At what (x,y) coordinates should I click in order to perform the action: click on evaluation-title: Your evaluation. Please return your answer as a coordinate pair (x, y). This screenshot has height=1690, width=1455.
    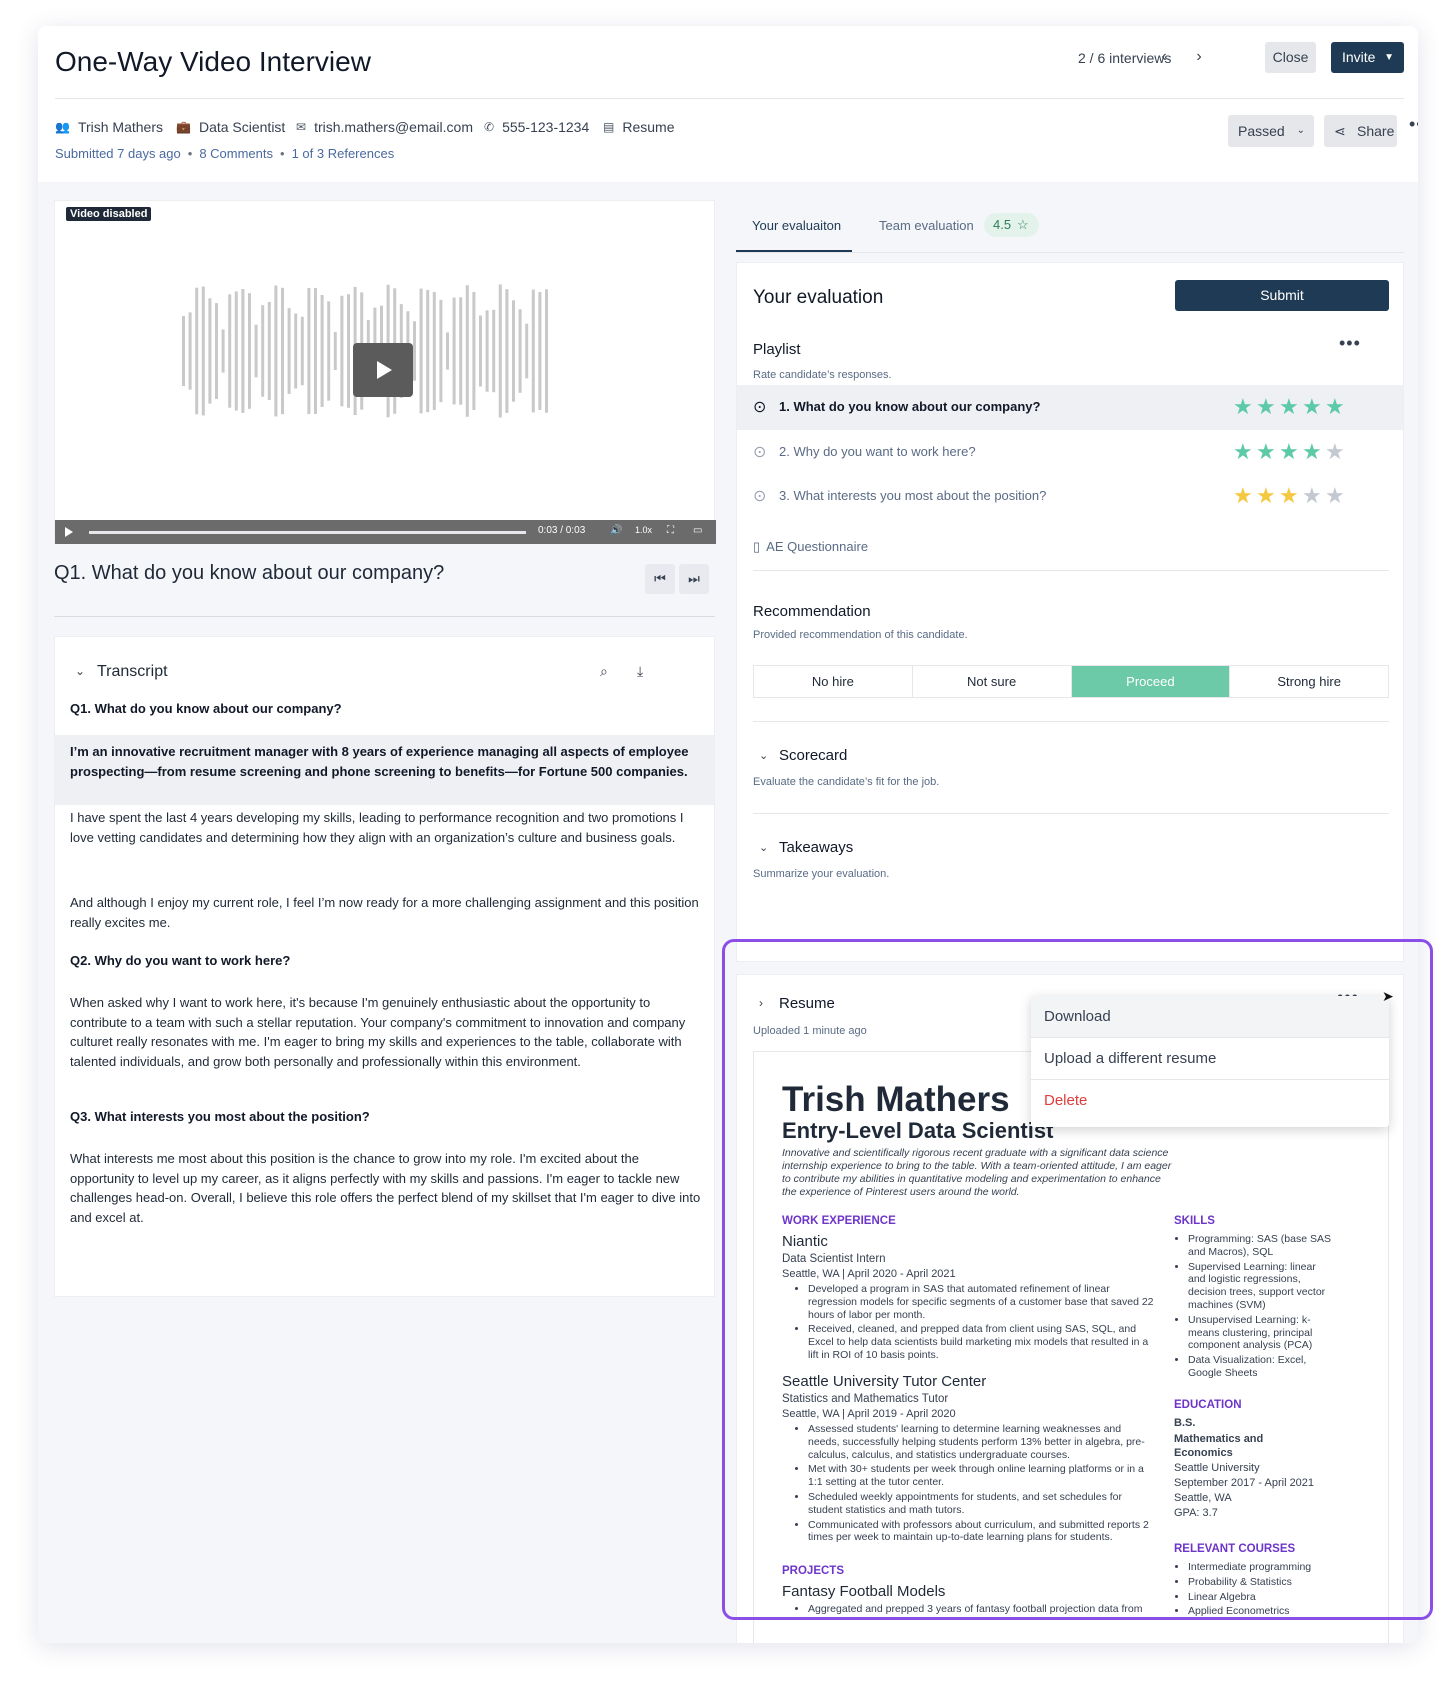
    Looking at the image, I should click on (818, 297).